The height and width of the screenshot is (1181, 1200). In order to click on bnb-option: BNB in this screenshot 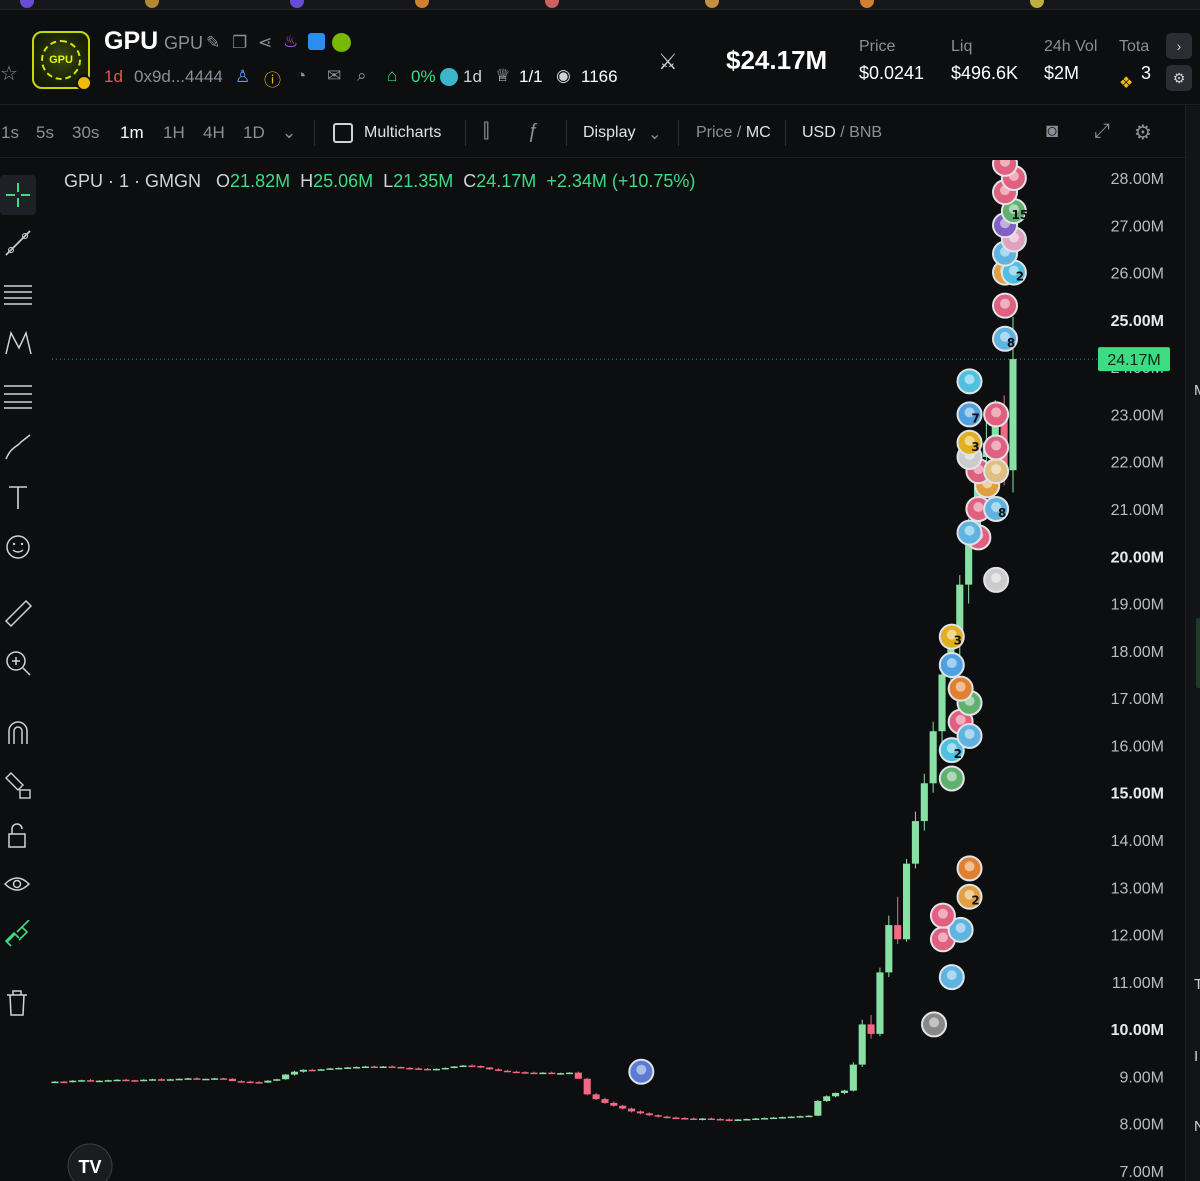, I will do `click(865, 132)`.